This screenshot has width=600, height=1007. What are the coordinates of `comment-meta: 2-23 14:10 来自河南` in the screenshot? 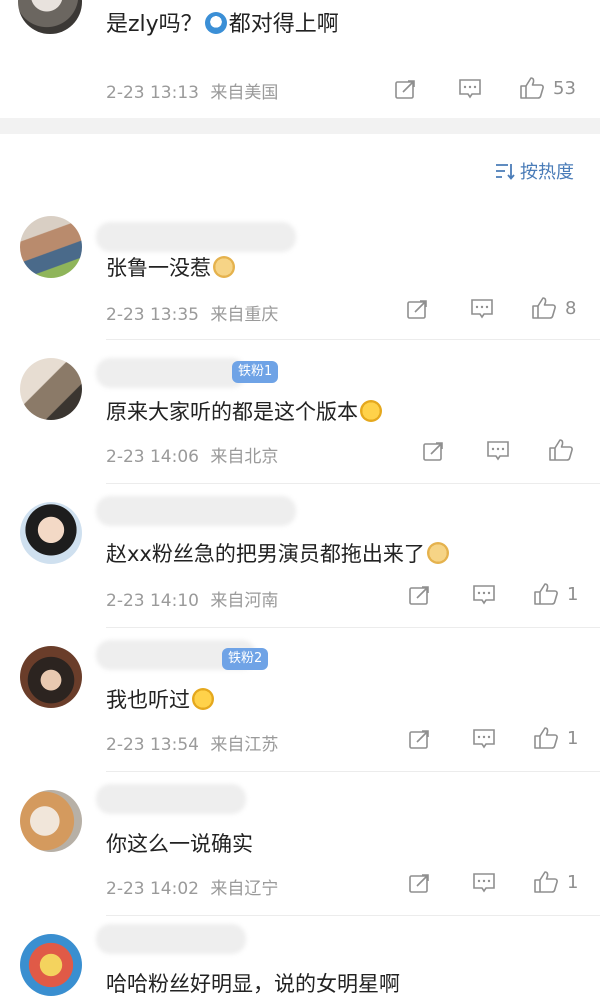 It's located at (192, 598).